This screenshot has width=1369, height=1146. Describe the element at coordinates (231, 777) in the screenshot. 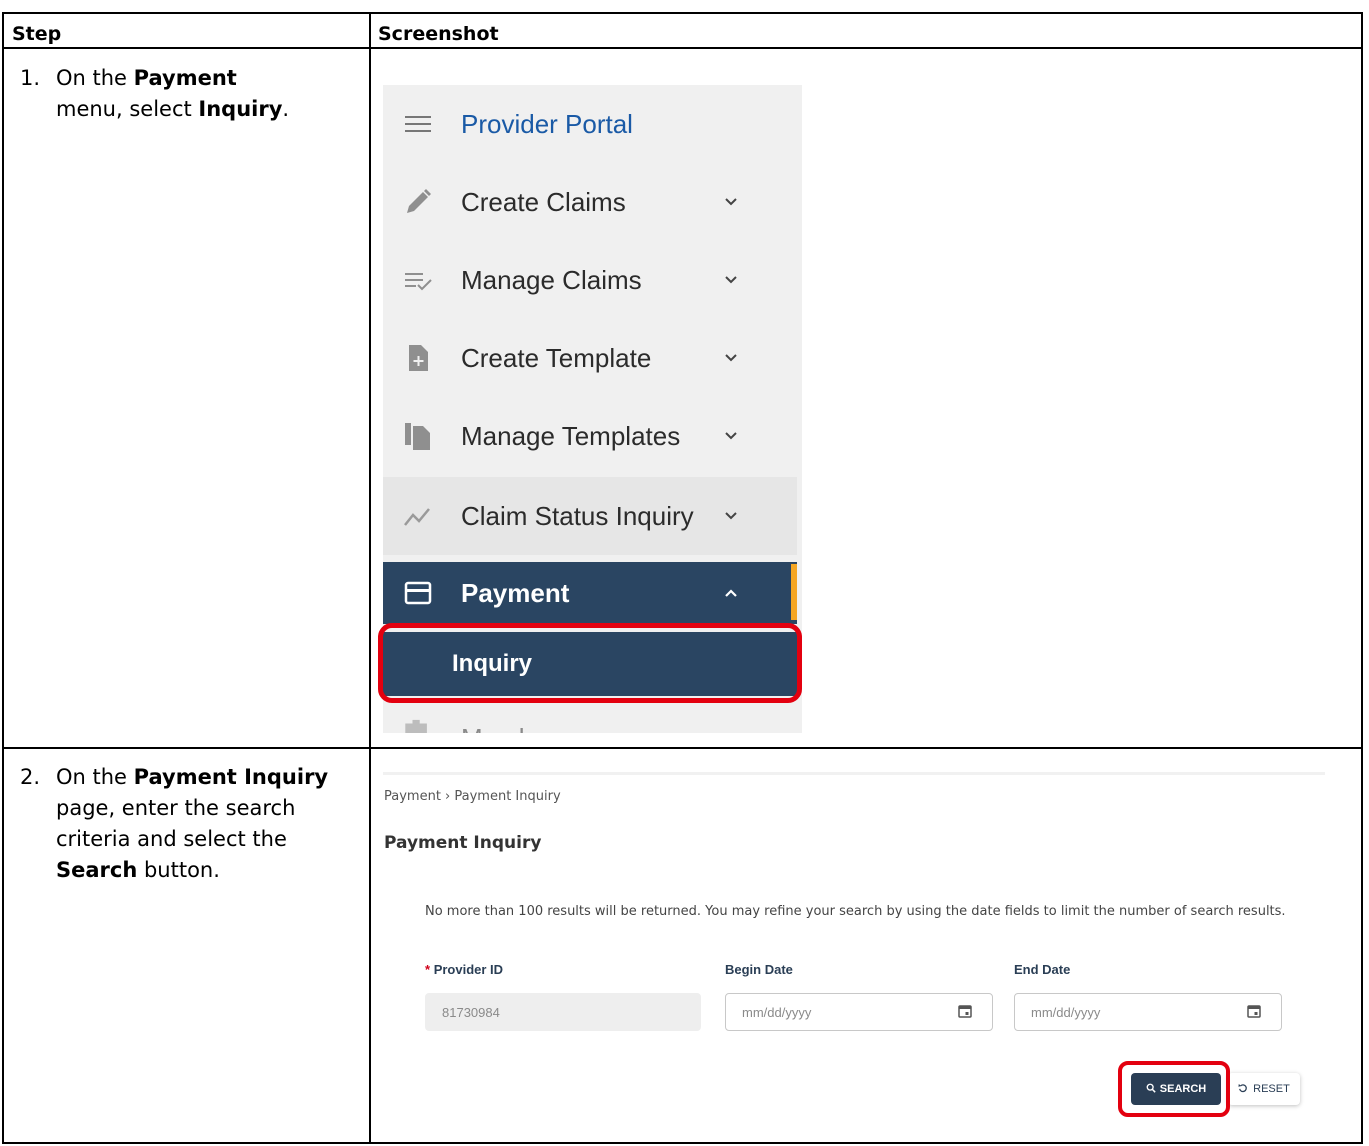

I see `emphasis: Payment Inquiry` at that location.